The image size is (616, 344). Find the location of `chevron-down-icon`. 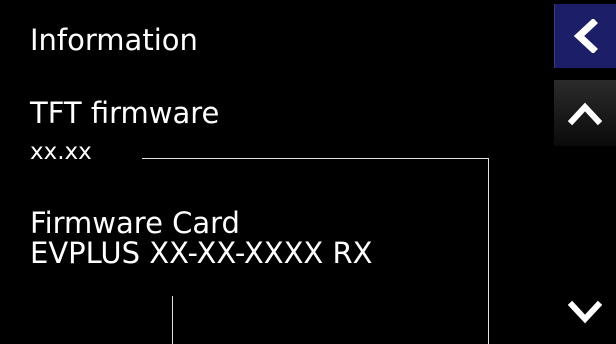

chevron-down-icon is located at coordinates (585, 312).